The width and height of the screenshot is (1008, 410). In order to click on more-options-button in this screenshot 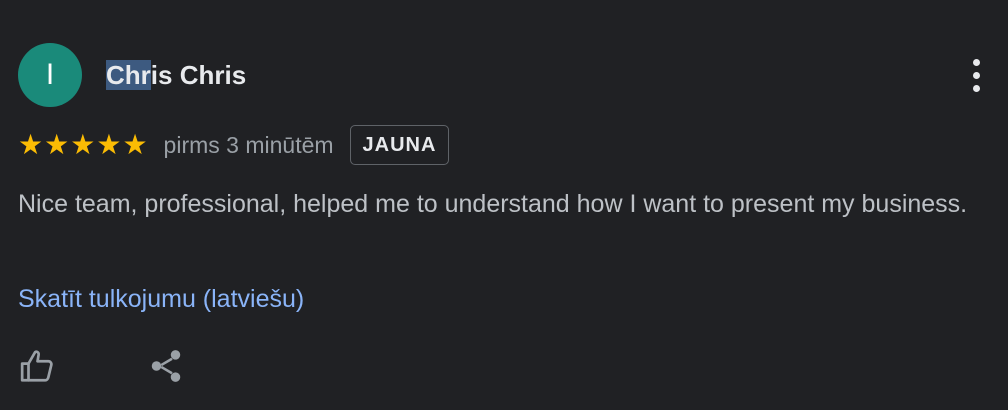, I will do `click(976, 75)`.